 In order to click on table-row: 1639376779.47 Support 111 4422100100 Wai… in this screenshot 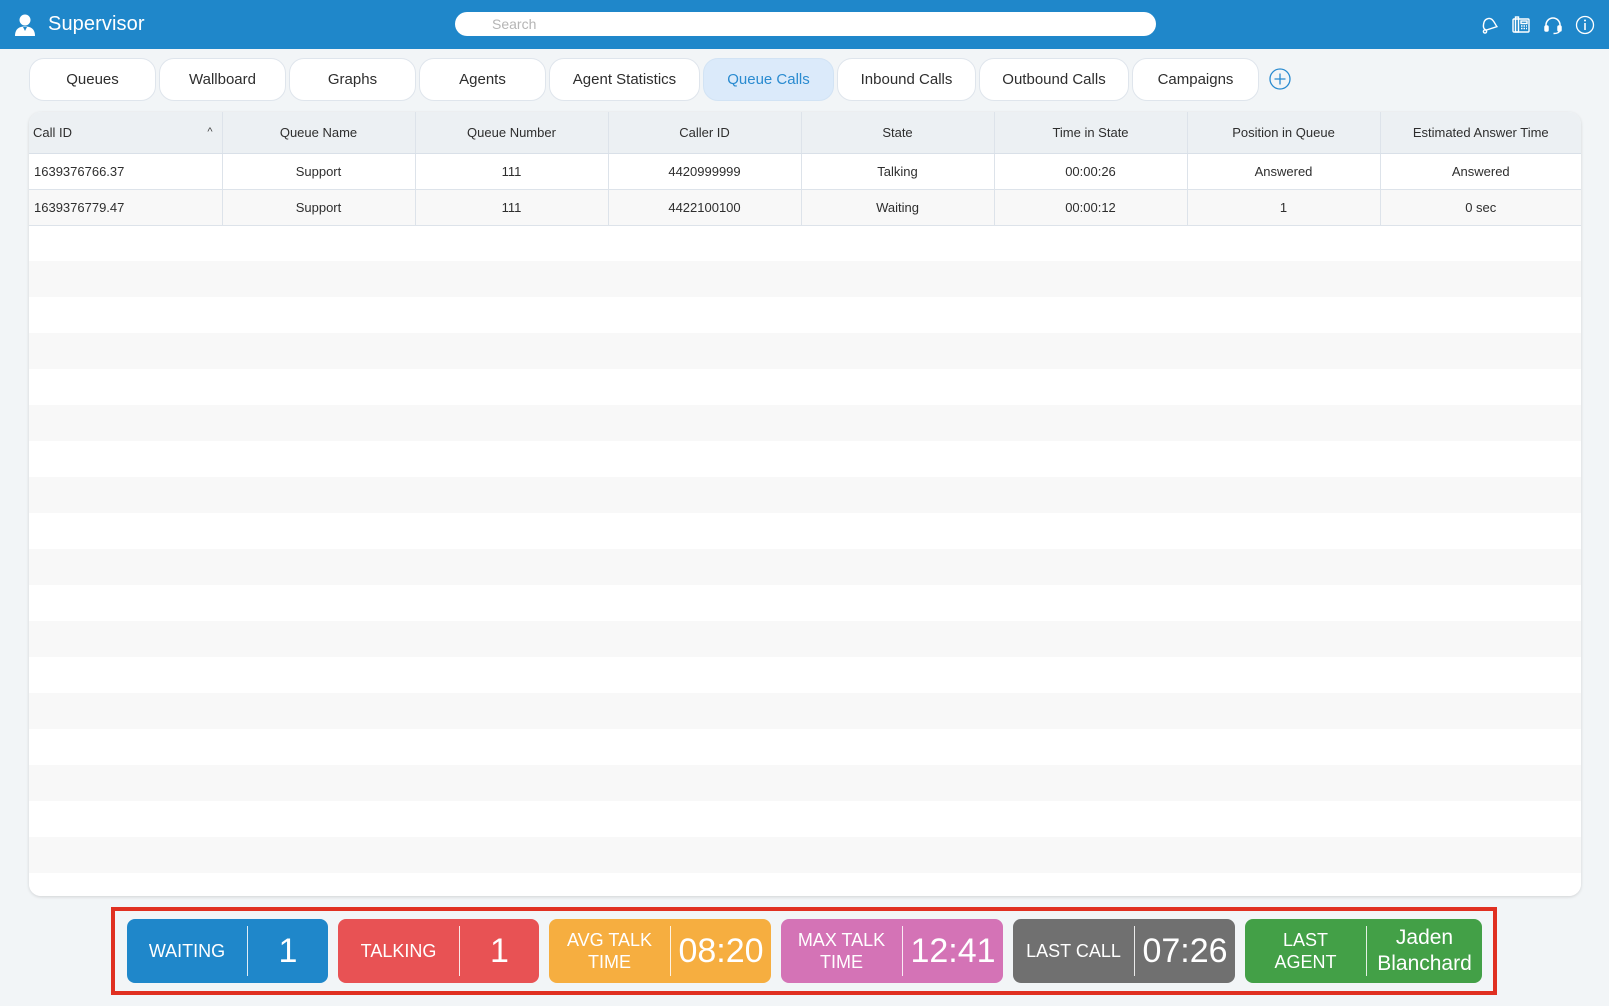, I will do `click(805, 207)`.